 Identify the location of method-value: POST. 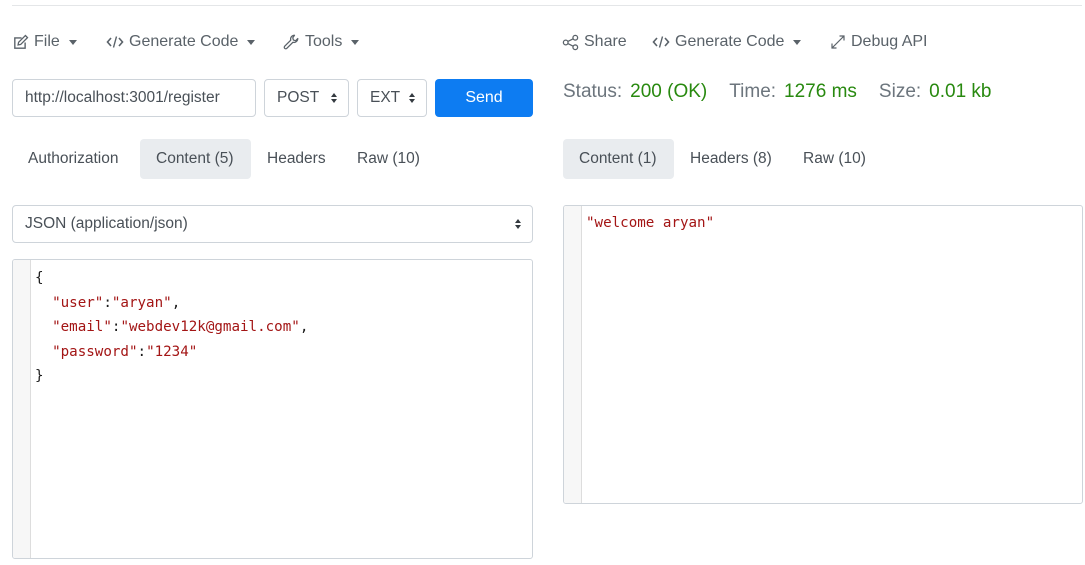
(298, 97).